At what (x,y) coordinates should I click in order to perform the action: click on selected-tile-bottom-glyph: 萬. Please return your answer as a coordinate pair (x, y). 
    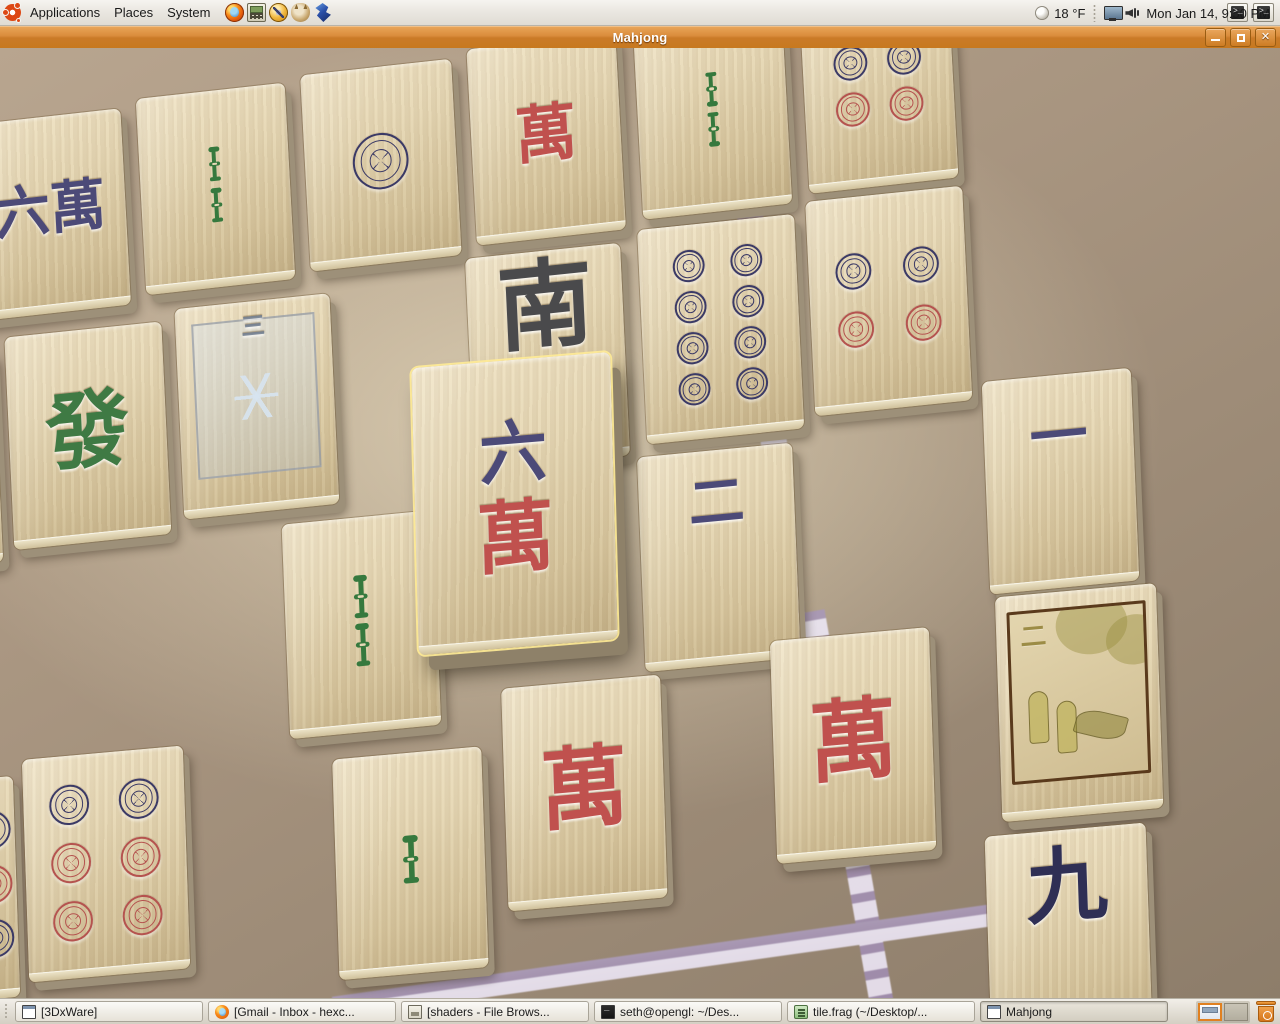
    Looking at the image, I should click on (515, 538).